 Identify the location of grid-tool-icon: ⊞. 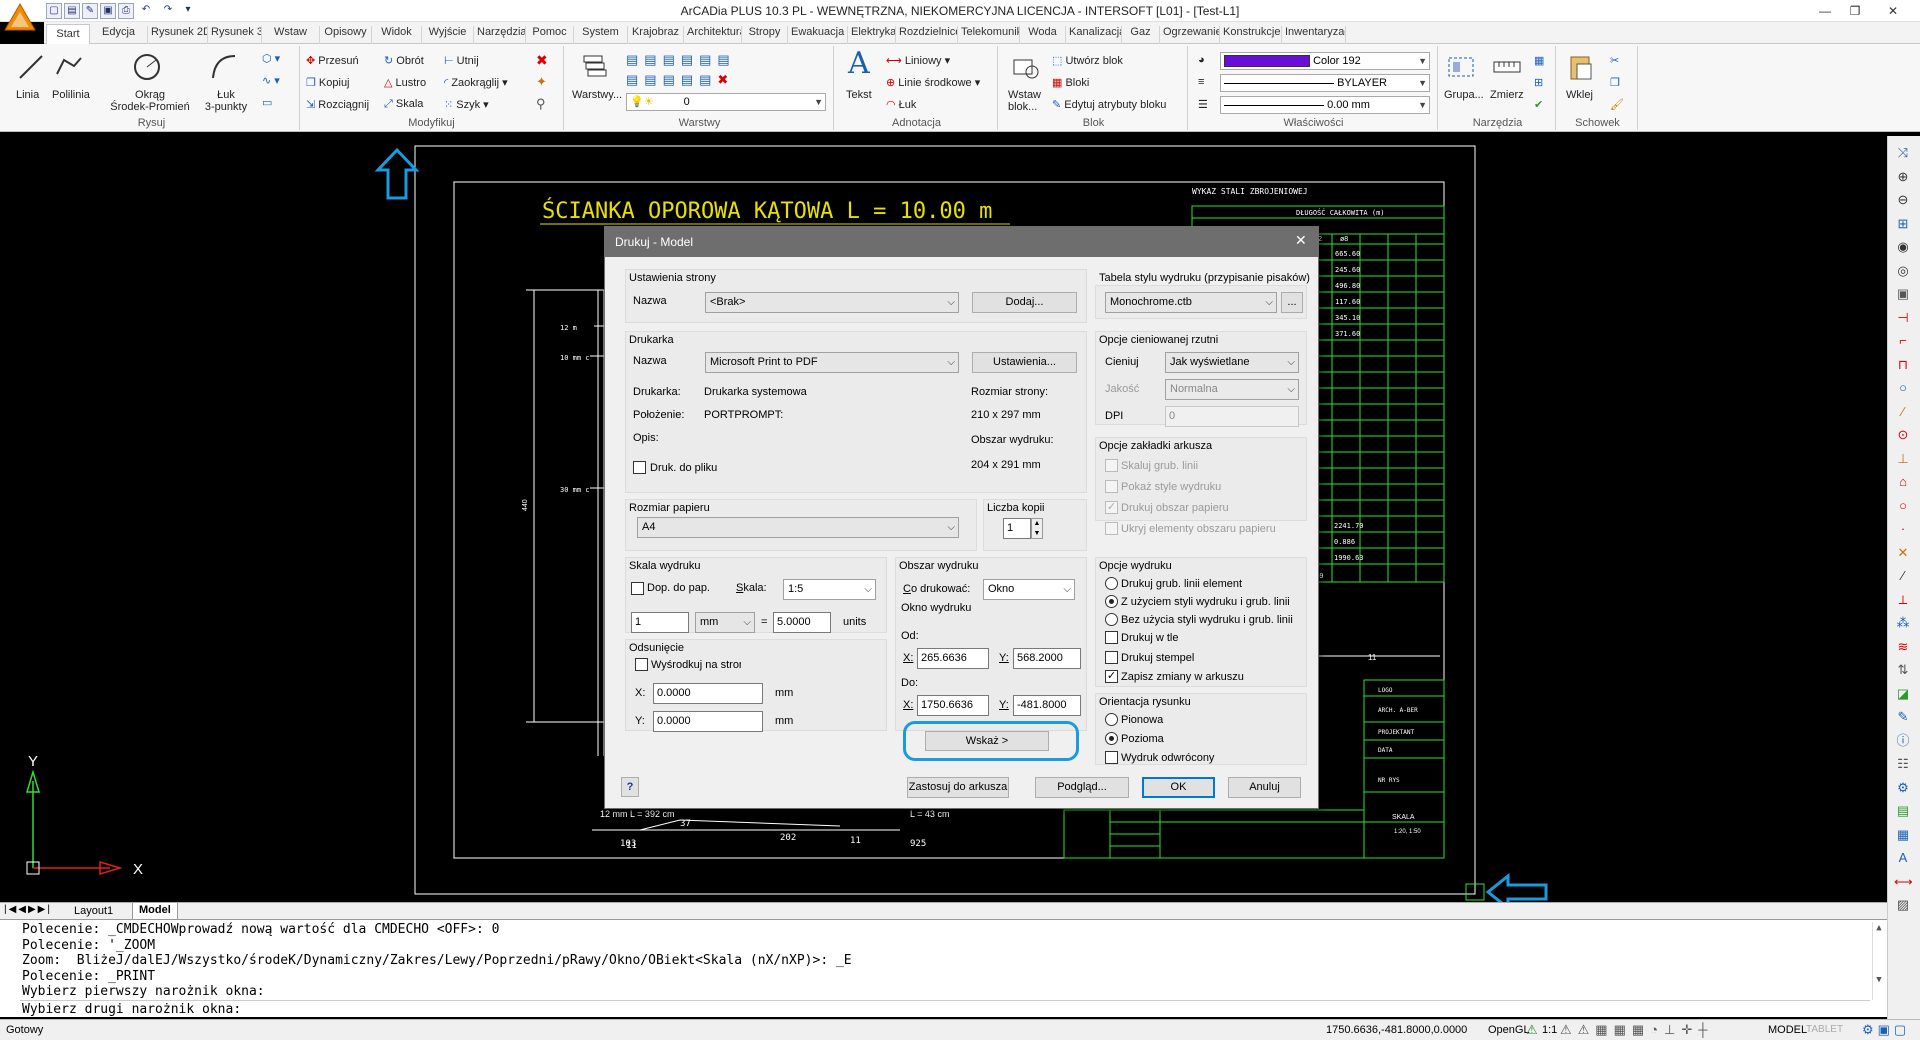
(1538, 82).